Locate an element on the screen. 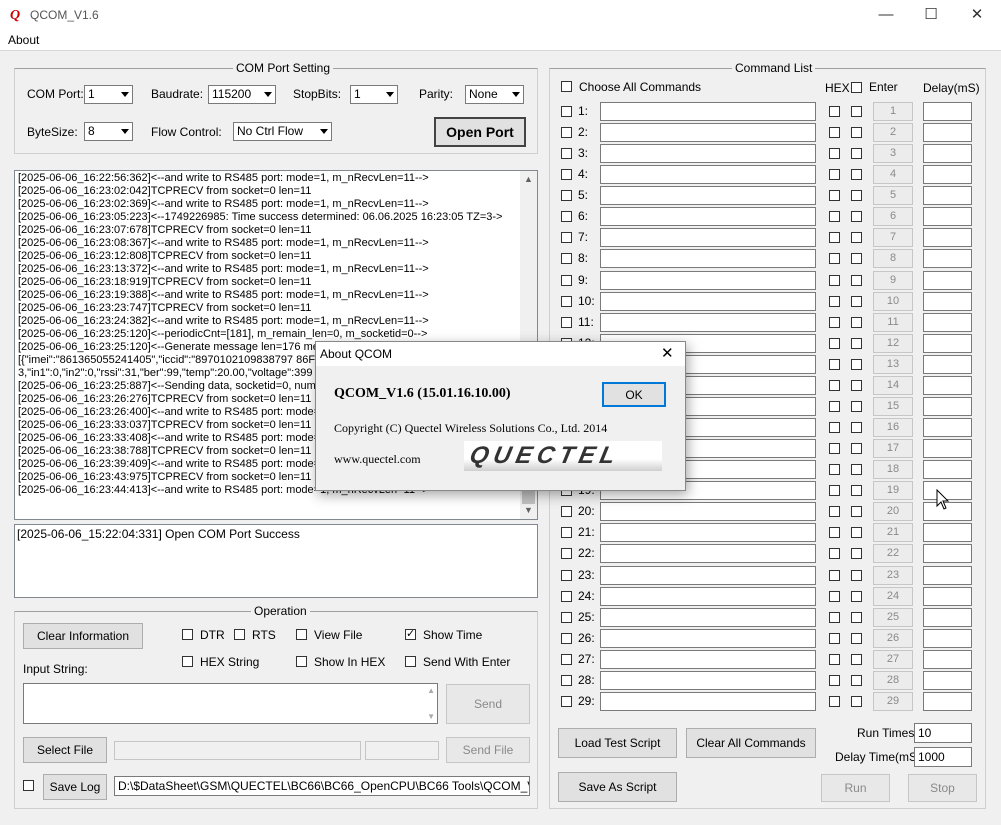  bytesize-select: 8 is located at coordinates (108, 131).